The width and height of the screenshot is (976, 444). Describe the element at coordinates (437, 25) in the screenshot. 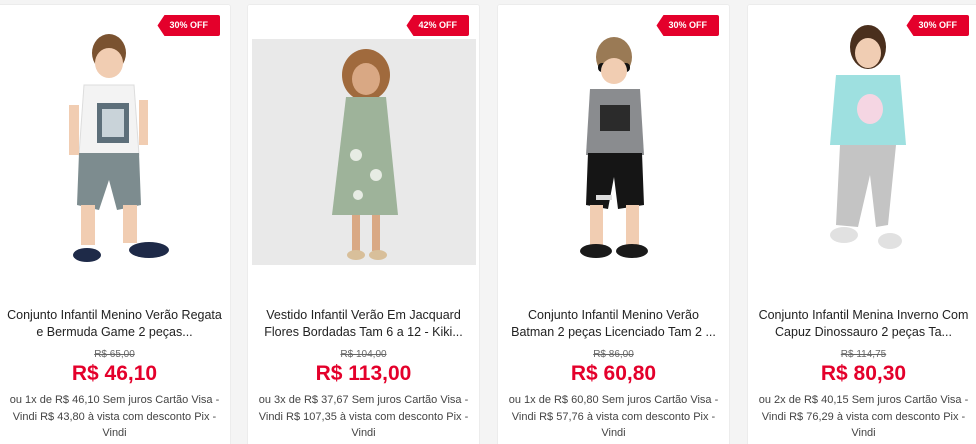

I see `discount-badge: 42% OFF` at that location.